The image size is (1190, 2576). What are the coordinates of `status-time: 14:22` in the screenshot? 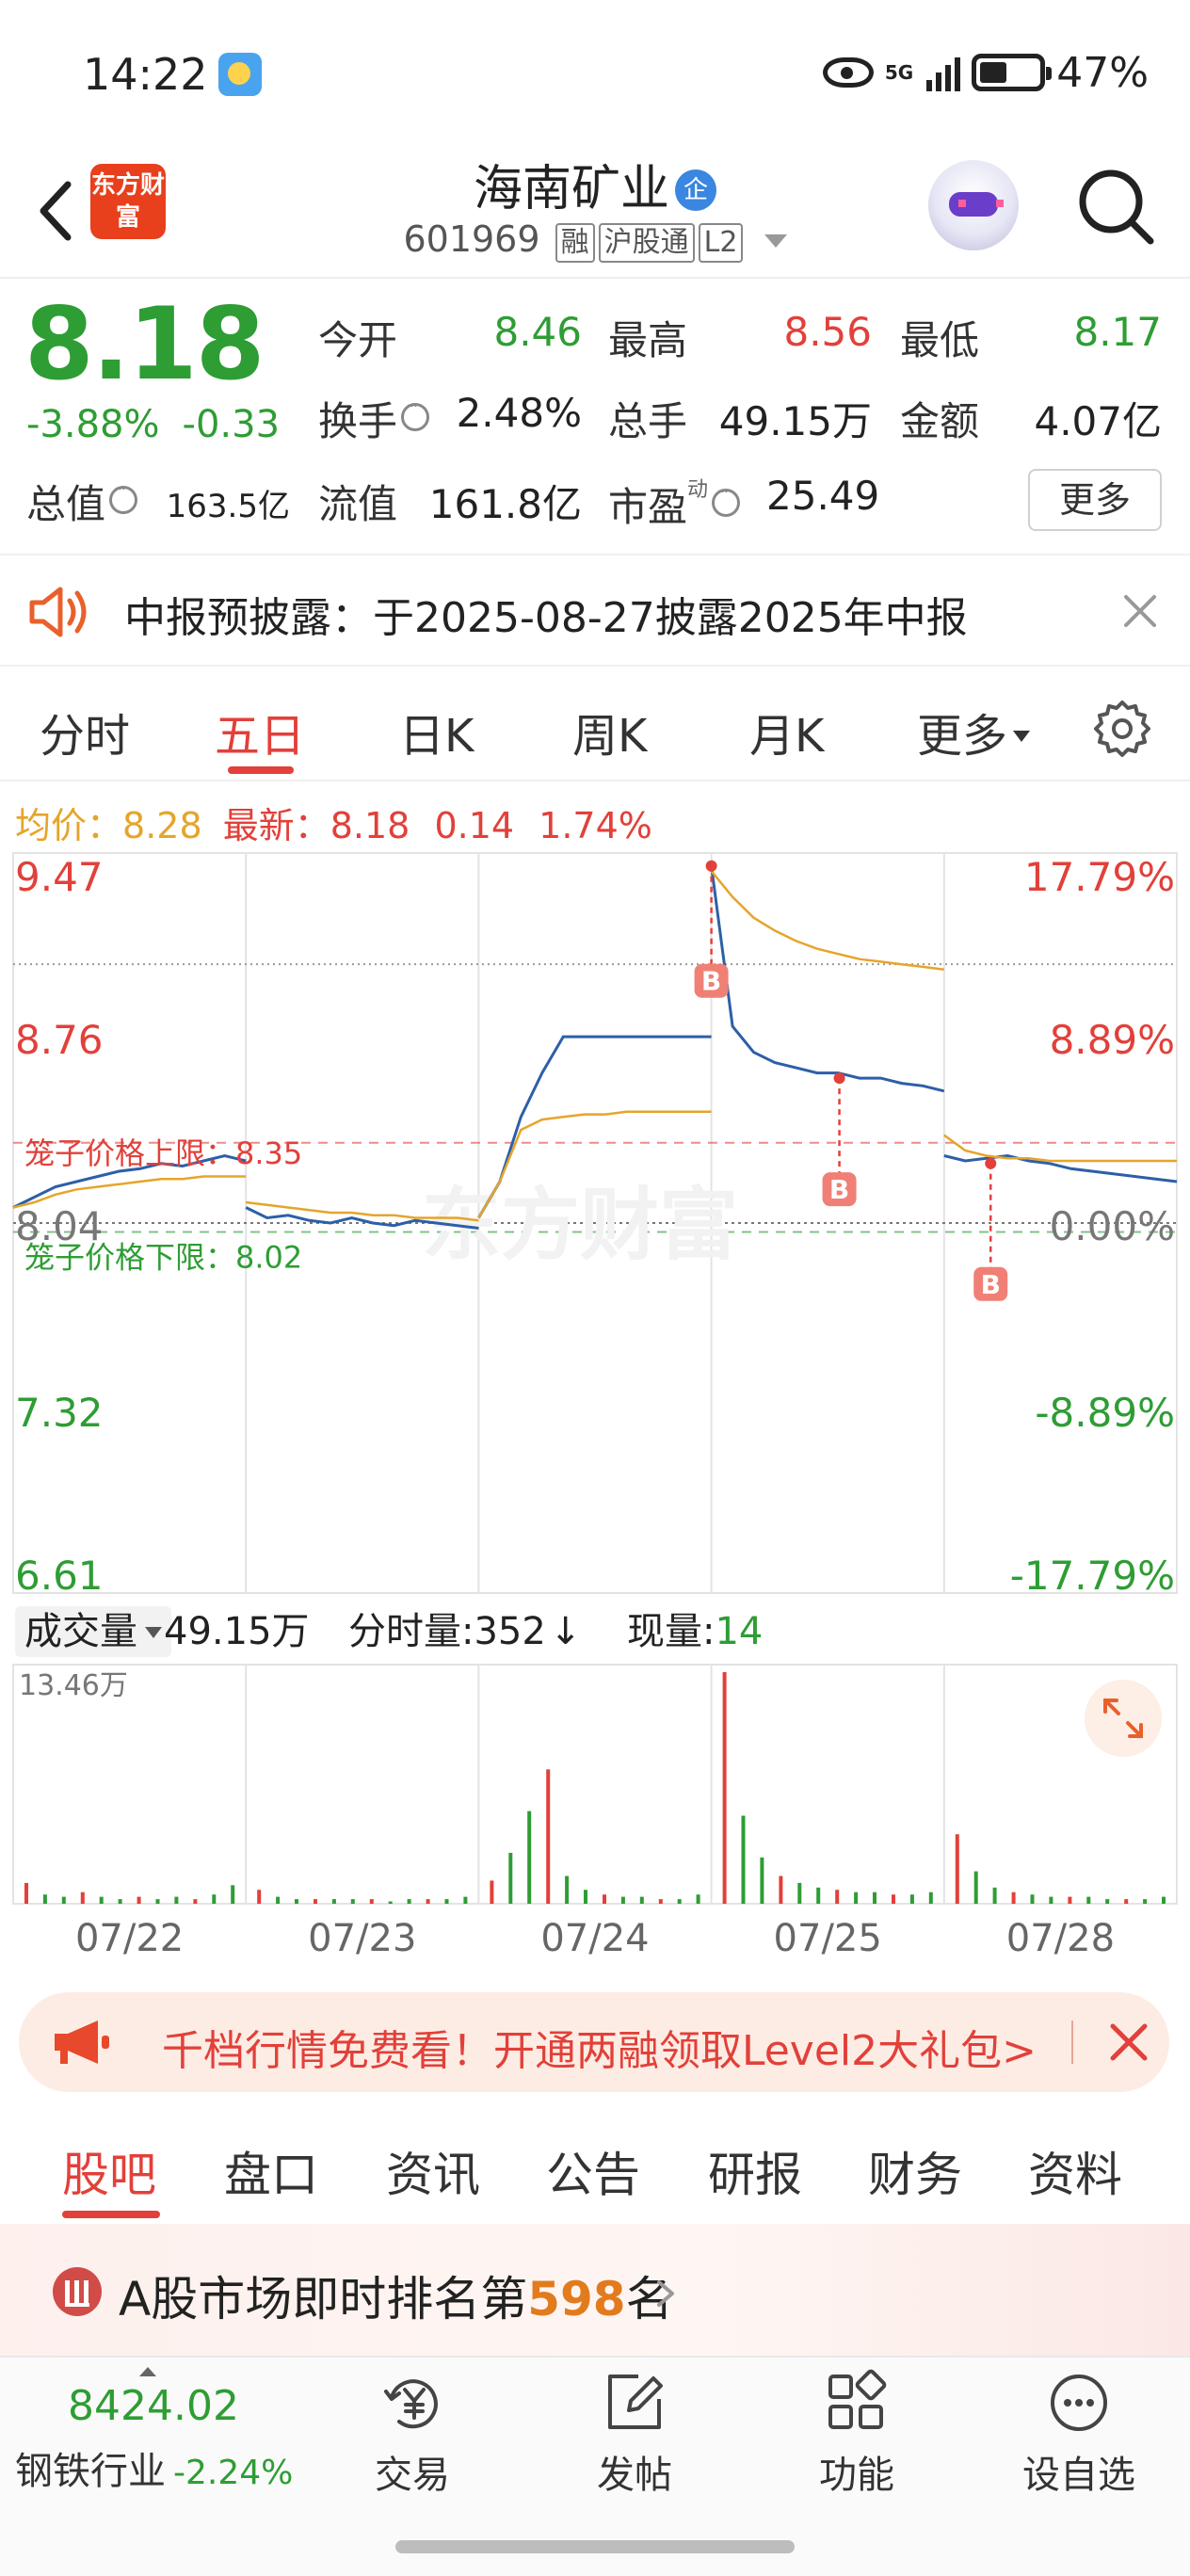 It's located at (145, 74).